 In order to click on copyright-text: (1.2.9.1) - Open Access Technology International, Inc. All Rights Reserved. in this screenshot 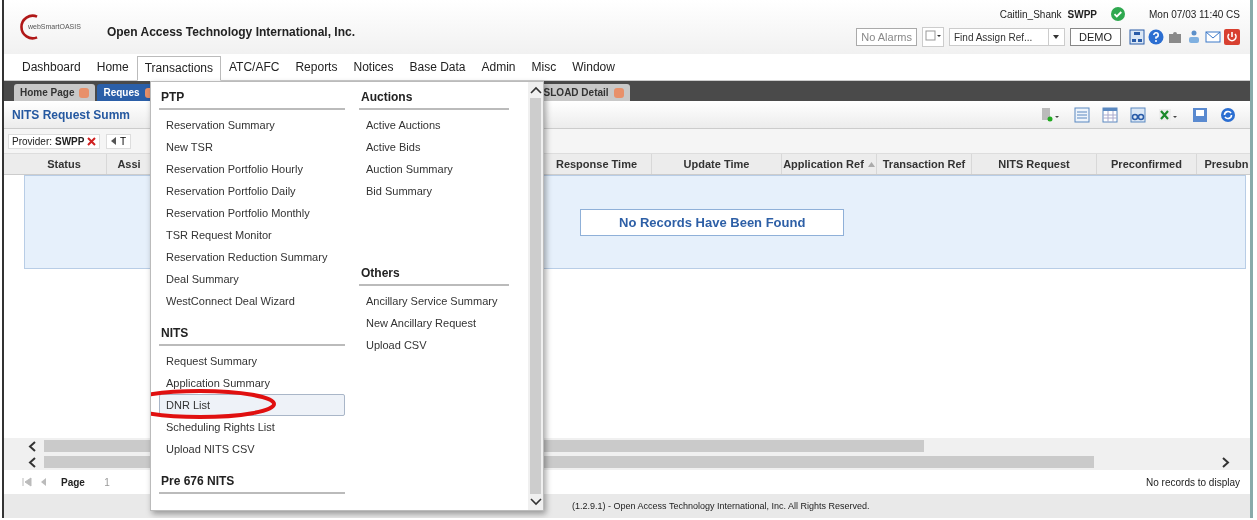, I will do `click(721, 506)`.